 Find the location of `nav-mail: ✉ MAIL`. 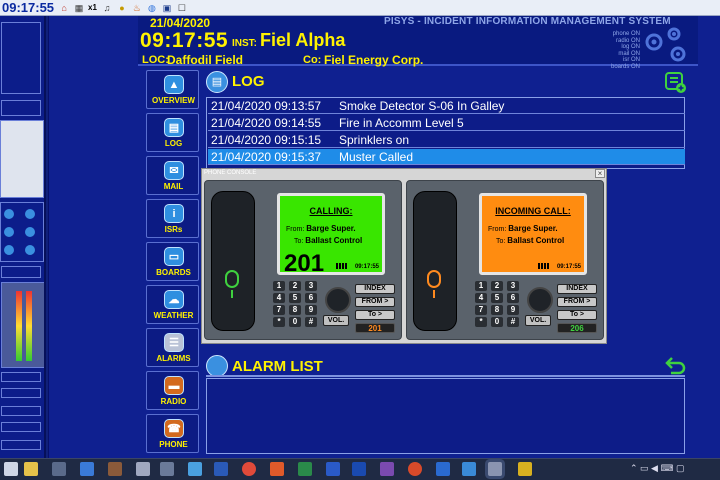

nav-mail: ✉ MAIL is located at coordinates (172, 175).